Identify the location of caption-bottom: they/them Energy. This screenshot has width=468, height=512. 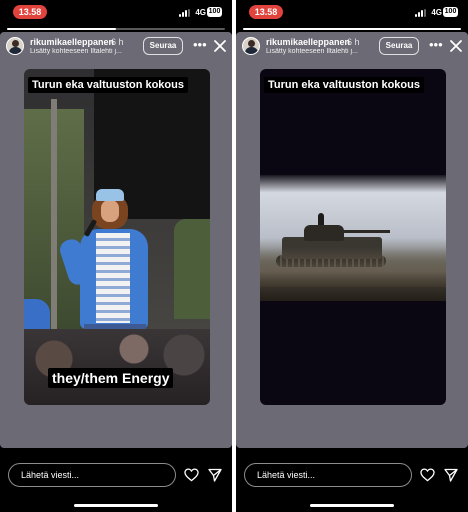
(111, 378).